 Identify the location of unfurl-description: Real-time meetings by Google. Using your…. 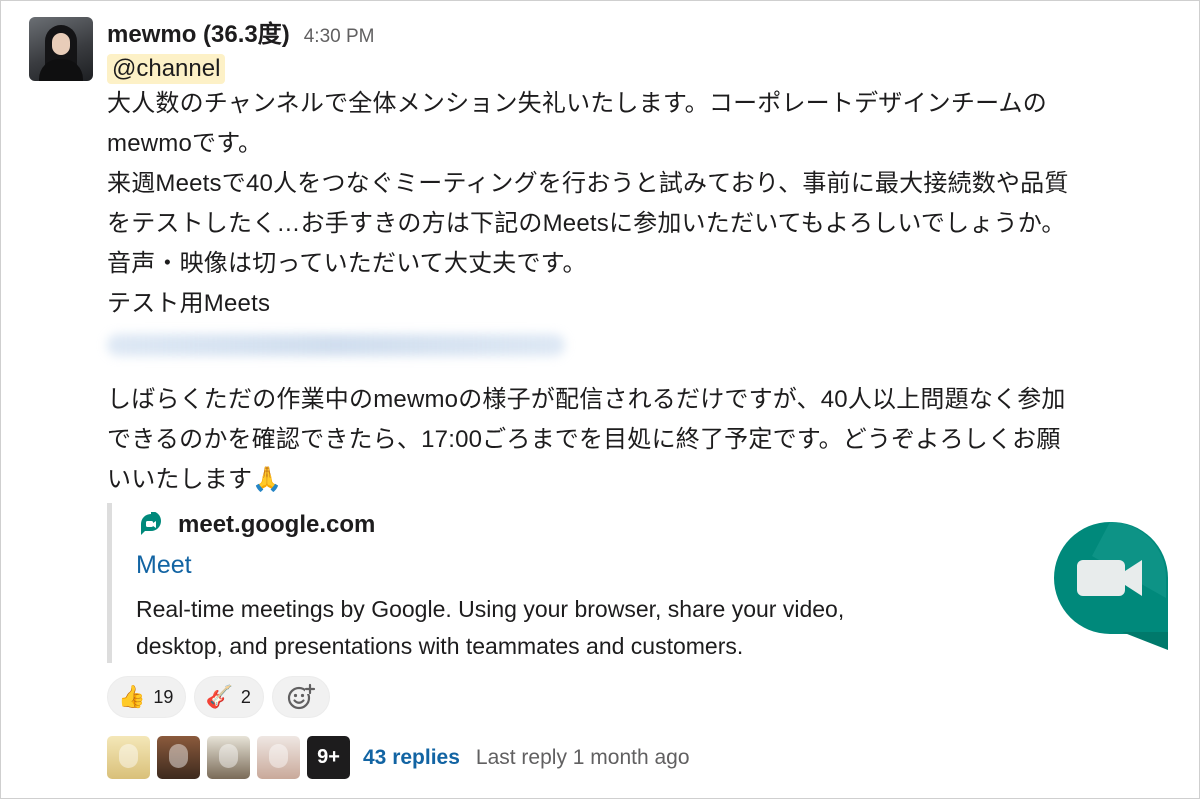
(551, 628).